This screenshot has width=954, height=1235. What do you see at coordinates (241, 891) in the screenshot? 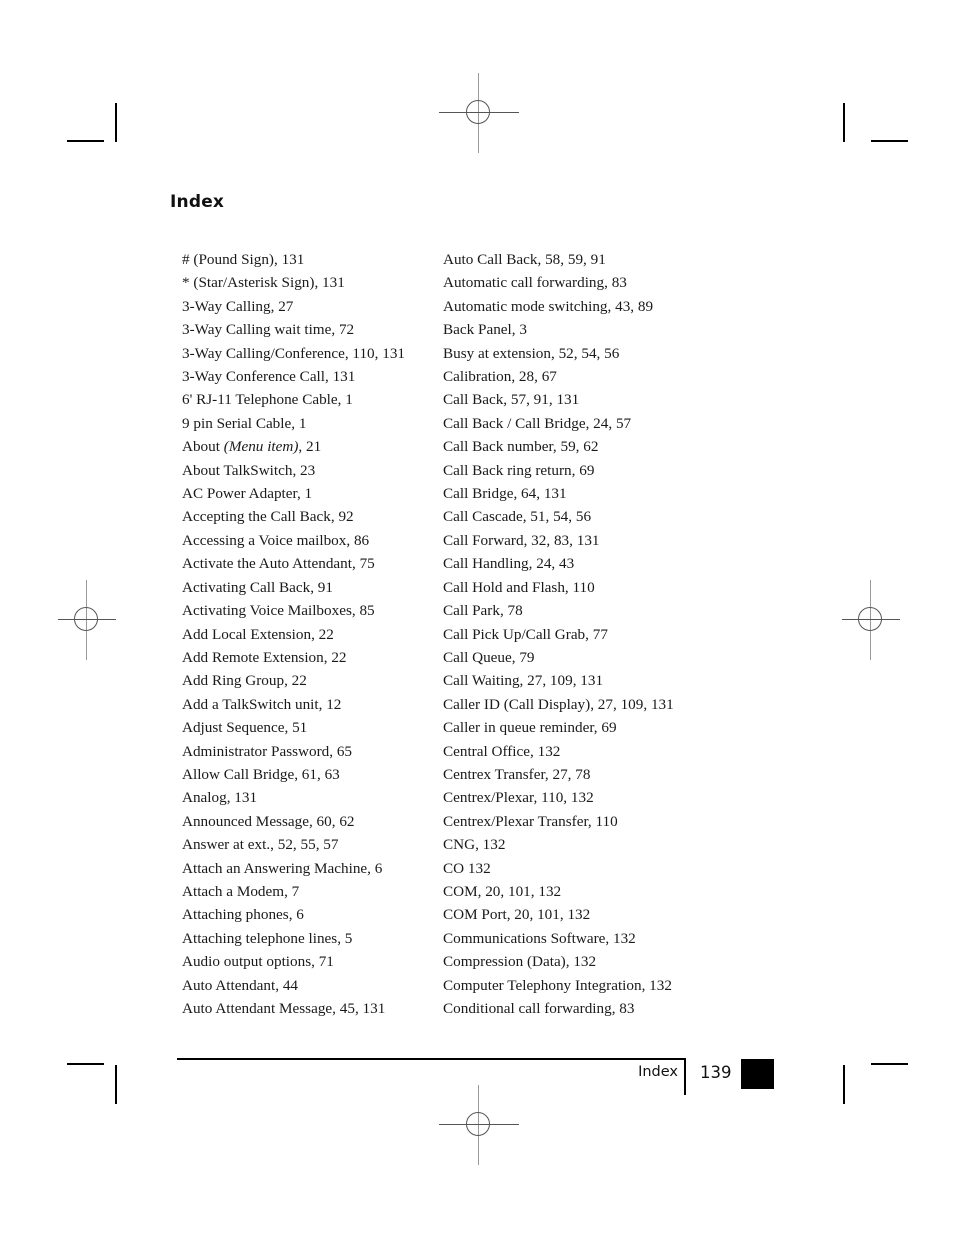
I see `index-entry: Attach a Modem, 7` at bounding box center [241, 891].